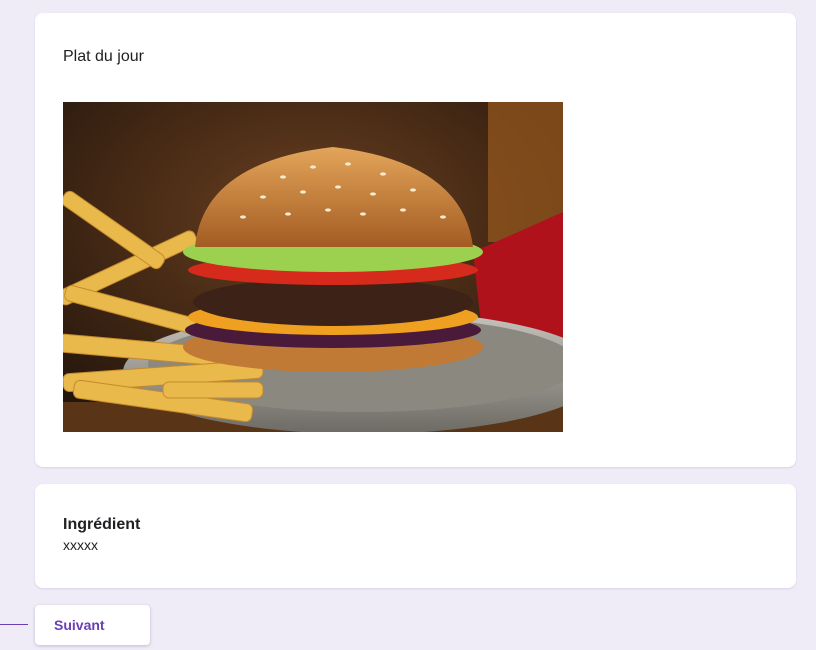 The image size is (816, 650). I want to click on ingredient-value: xxxxx, so click(80, 545).